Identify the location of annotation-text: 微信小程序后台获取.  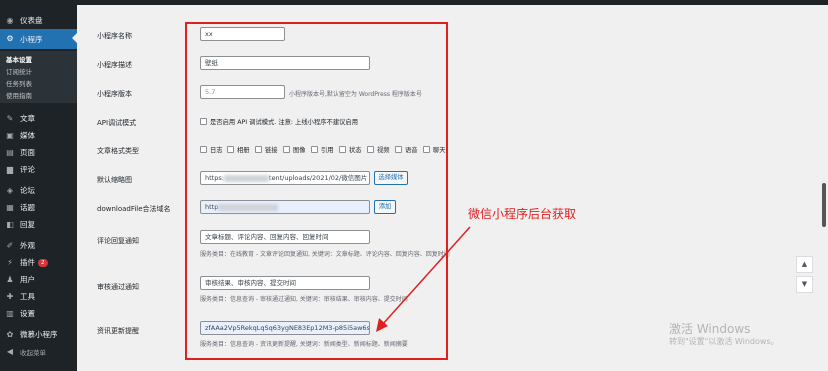
(522, 214).